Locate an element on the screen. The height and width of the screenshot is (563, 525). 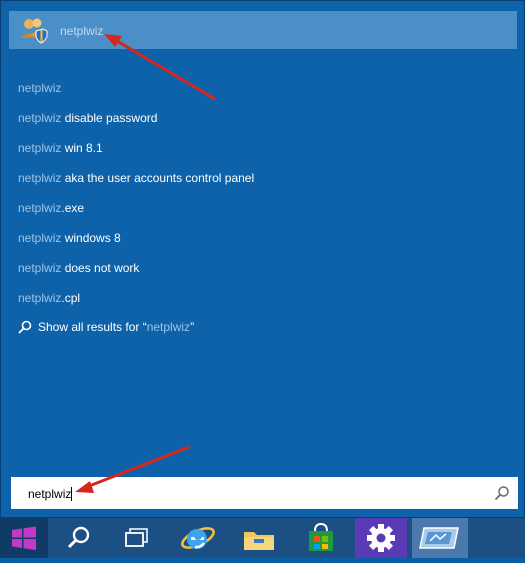
suggestion-rest: does not work is located at coordinates (100, 268).